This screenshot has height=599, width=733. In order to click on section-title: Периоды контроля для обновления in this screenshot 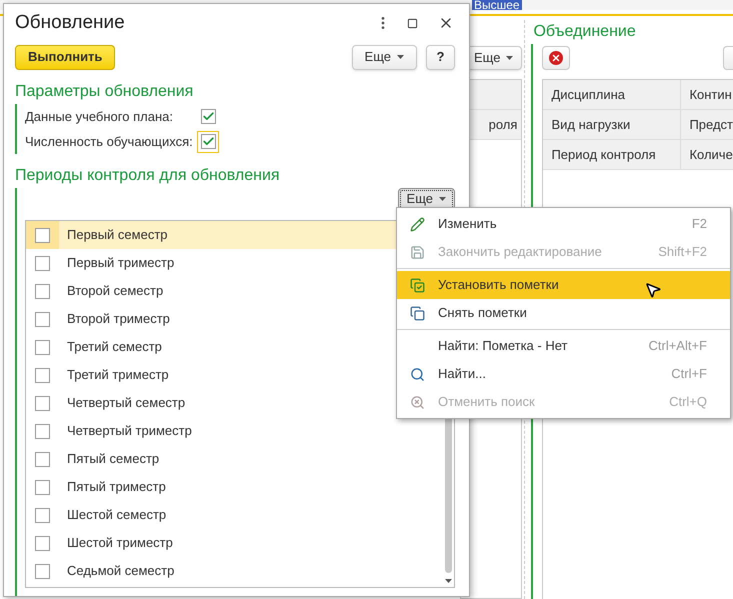, I will do `click(148, 176)`.